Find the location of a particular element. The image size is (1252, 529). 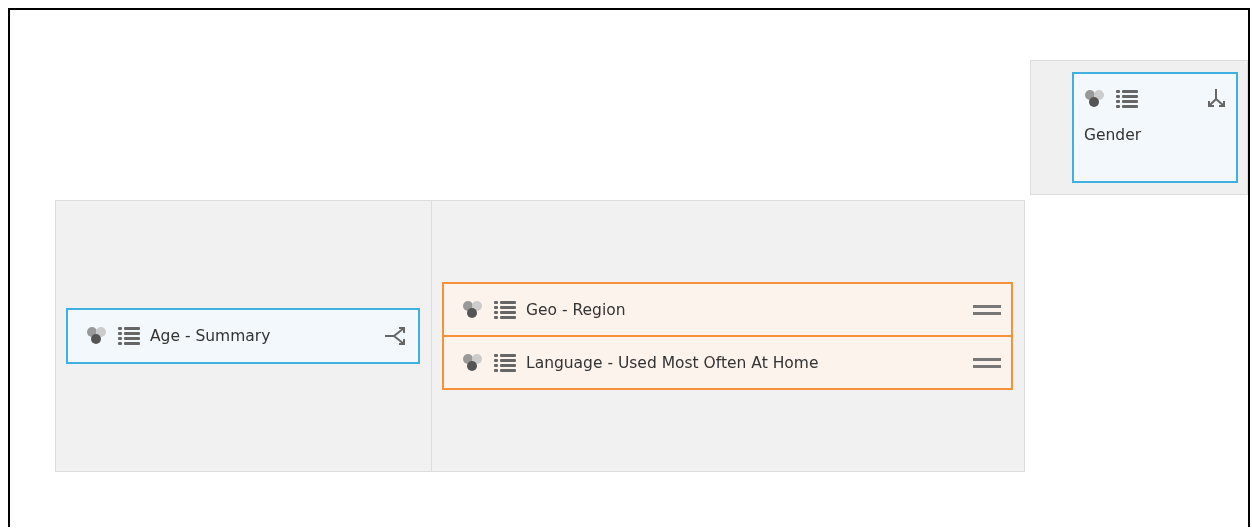

field-label: Age - Summary is located at coordinates (211, 336).